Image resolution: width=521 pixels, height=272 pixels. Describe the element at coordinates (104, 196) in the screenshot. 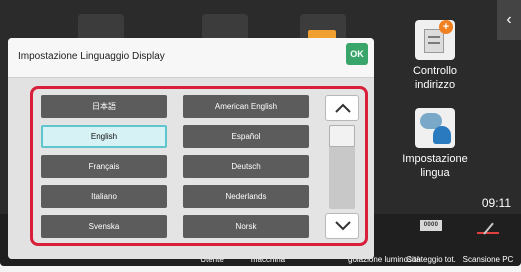

I see `language-button: Italiano` at that location.